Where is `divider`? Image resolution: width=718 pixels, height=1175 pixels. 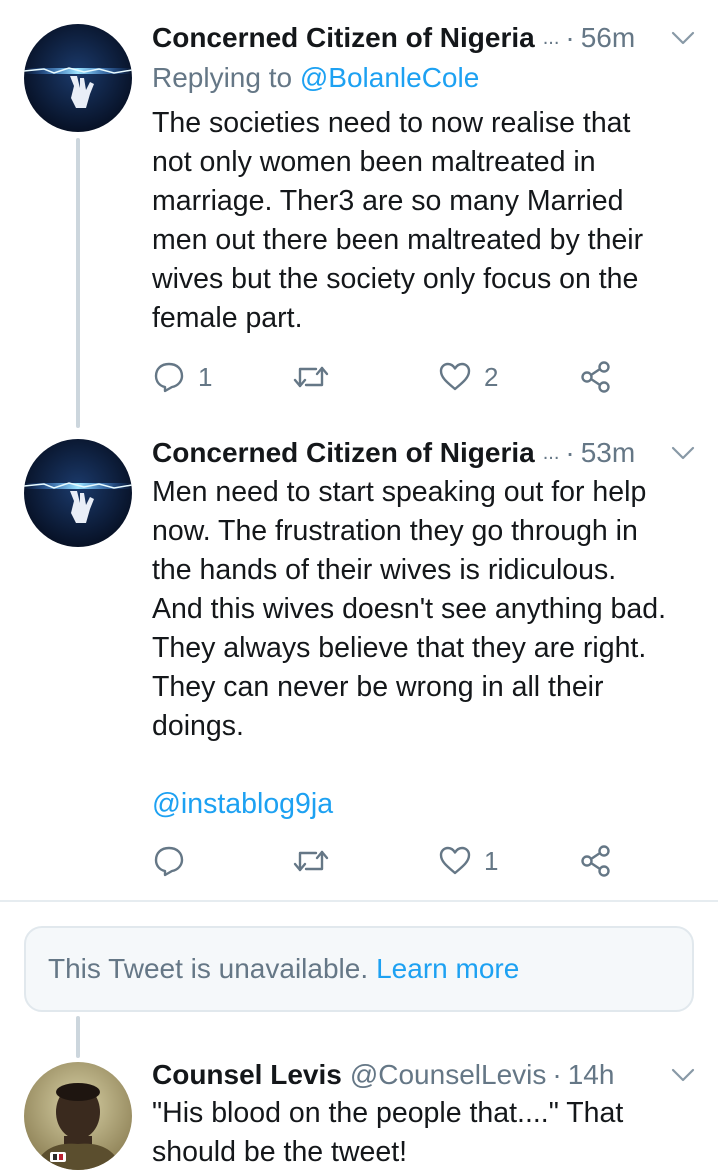
divider is located at coordinates (359, 901).